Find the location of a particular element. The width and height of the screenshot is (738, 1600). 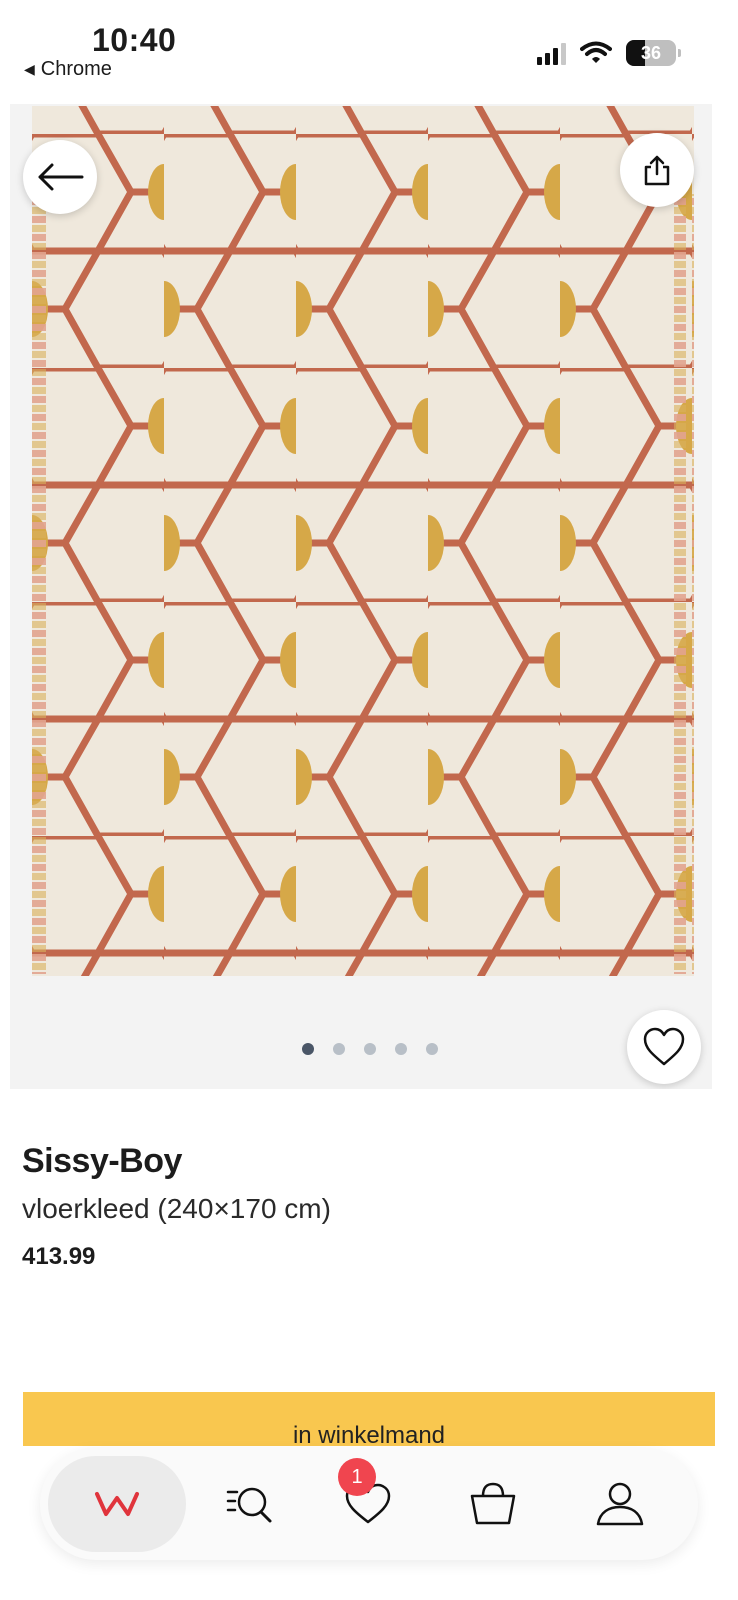

back-button is located at coordinates (60, 177).